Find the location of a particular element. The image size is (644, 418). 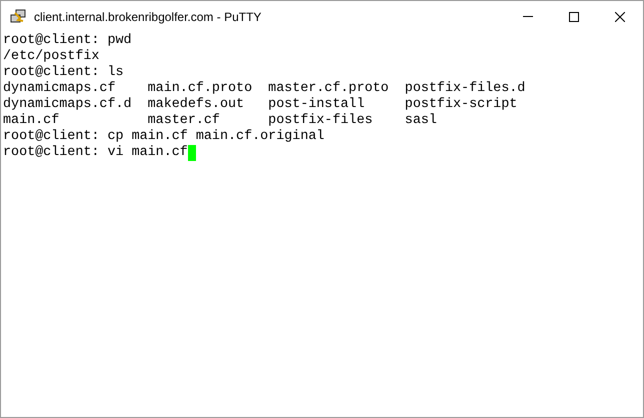

terminal-line: dynamicmaps.cf main.cf.proto master.cf.proto postfix-files.d is located at coordinates (264, 89).